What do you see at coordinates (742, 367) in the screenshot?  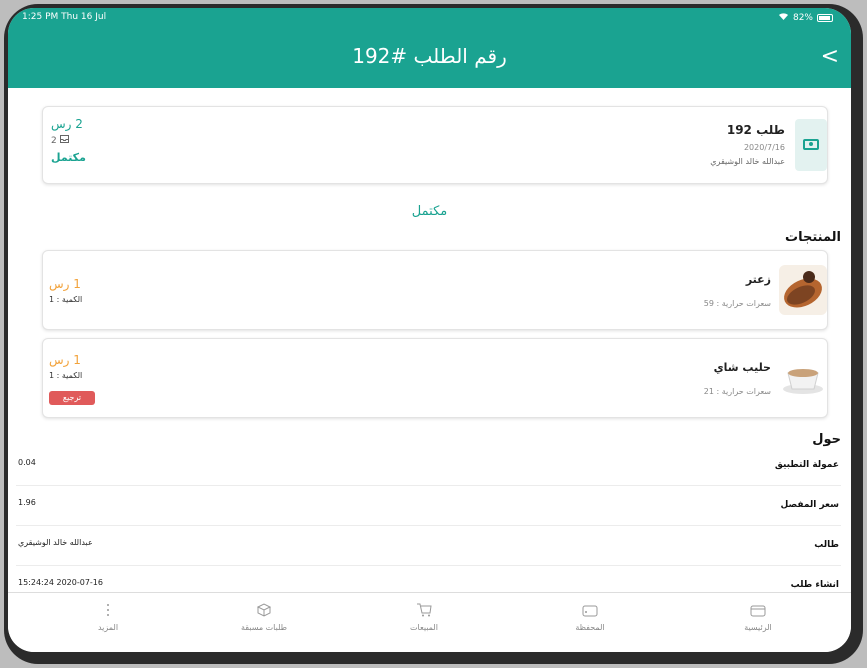 I see `product-name: حليب شاي` at bounding box center [742, 367].